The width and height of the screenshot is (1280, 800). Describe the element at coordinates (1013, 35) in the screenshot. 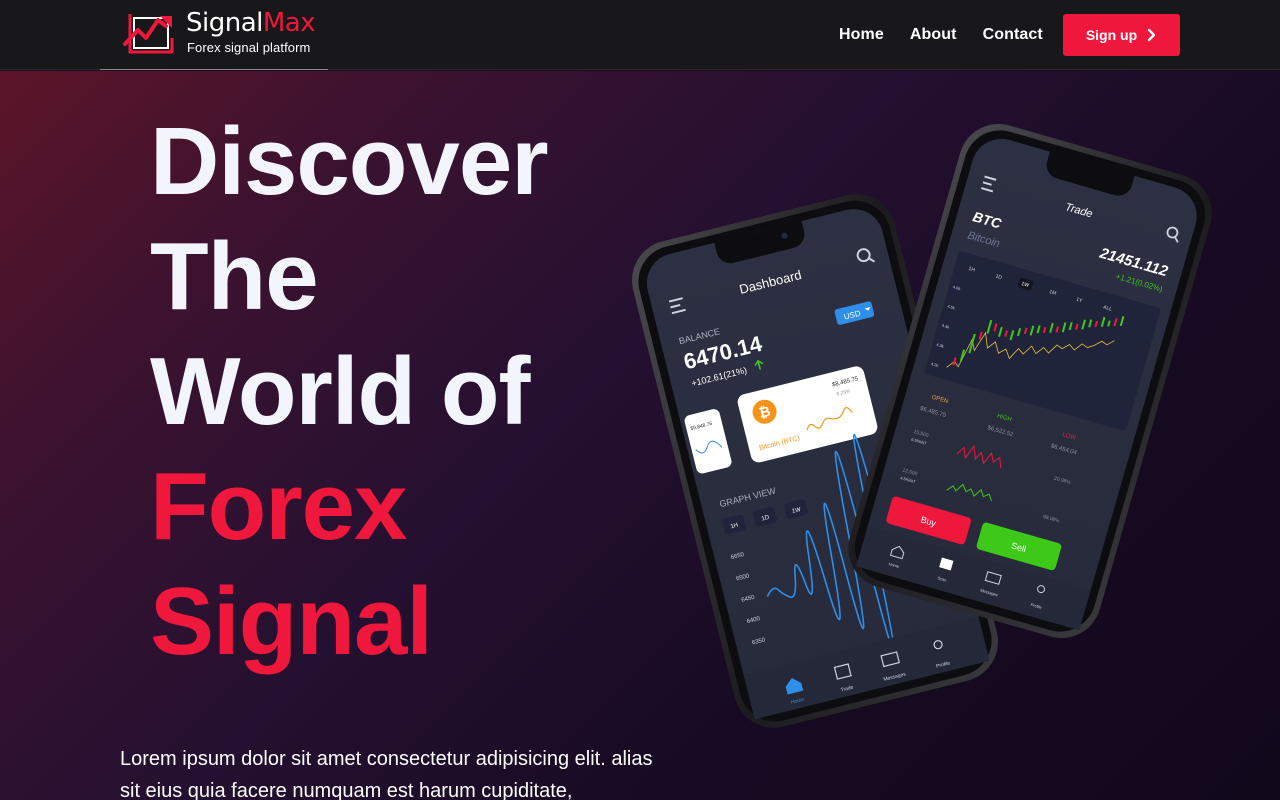

I see `nav-link-contact: Contact` at that location.